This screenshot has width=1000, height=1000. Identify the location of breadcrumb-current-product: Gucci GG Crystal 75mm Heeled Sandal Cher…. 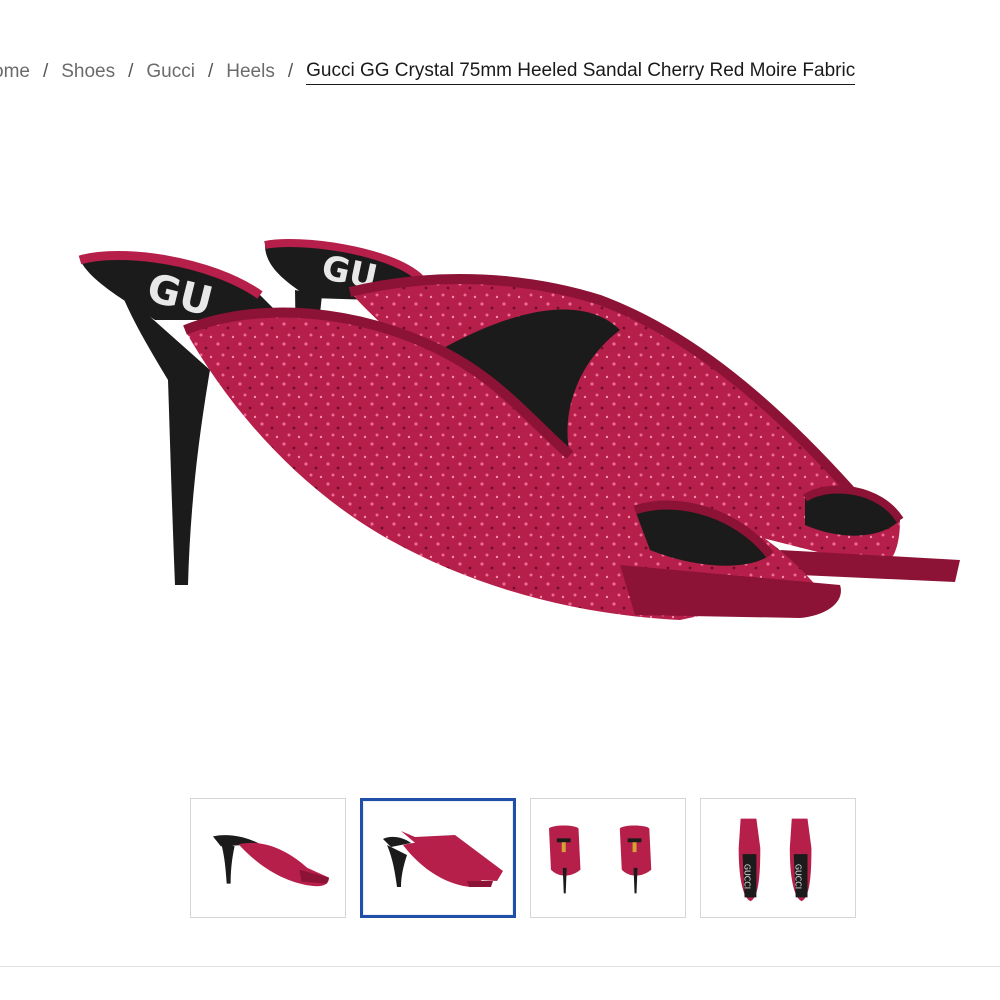
(581, 72).